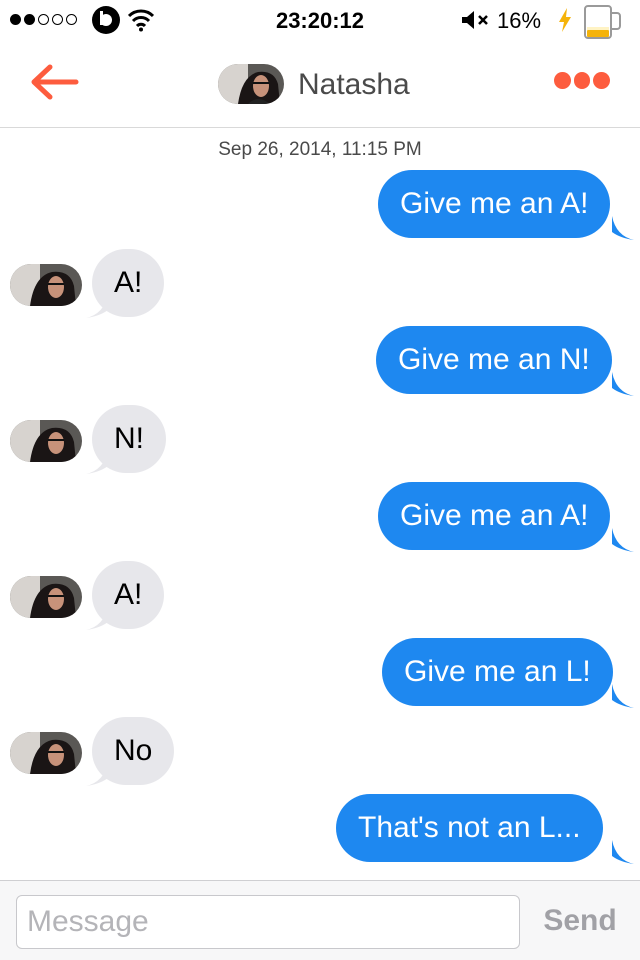 This screenshot has width=640, height=960. I want to click on incoming-message: No, so click(133, 751).